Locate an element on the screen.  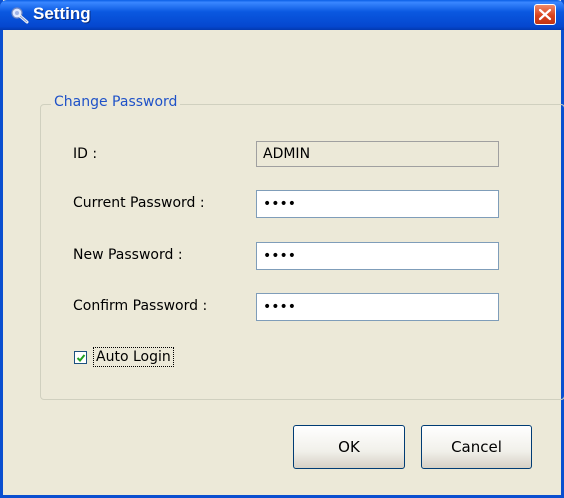
id-label: ID : is located at coordinates (85, 154).